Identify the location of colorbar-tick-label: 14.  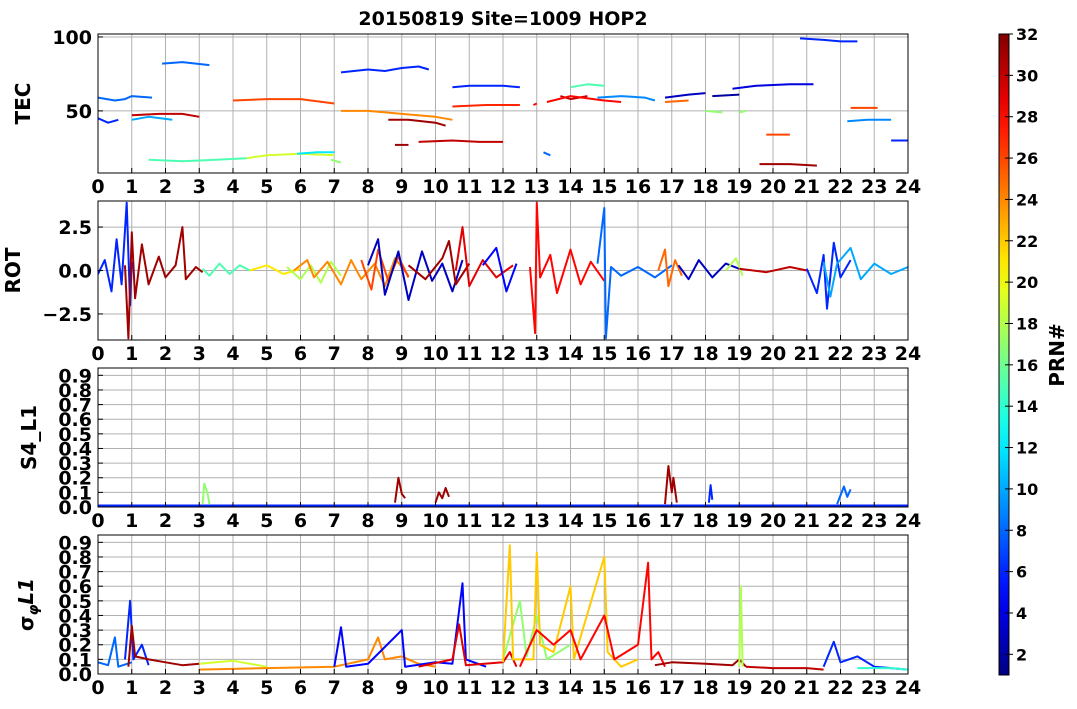
(1027, 406).